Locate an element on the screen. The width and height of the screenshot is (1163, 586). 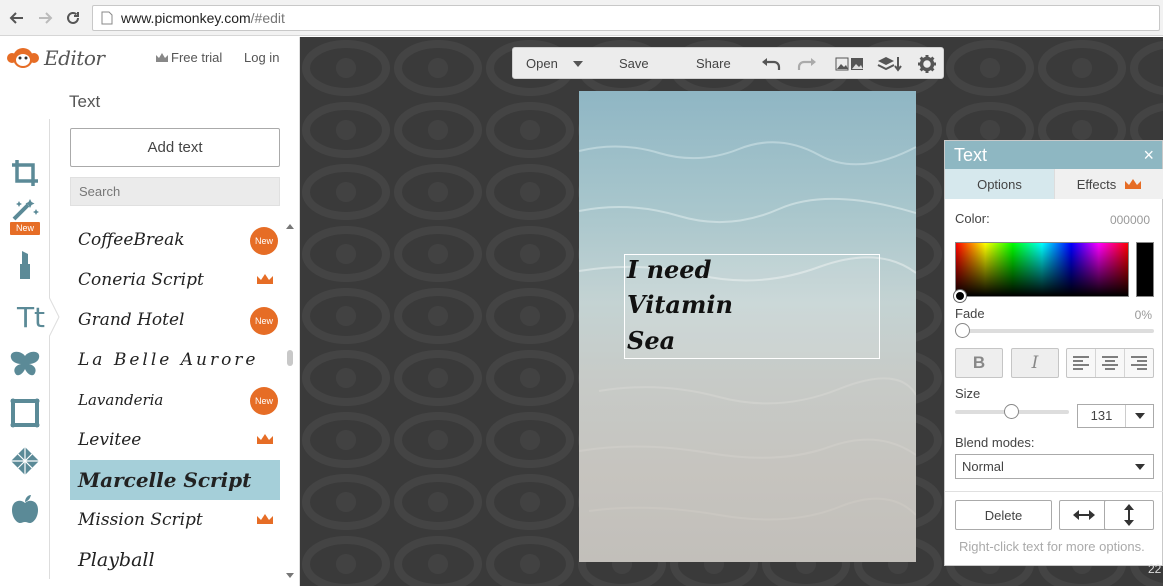
font-list-scrollbar is located at coordinates (290, 401).